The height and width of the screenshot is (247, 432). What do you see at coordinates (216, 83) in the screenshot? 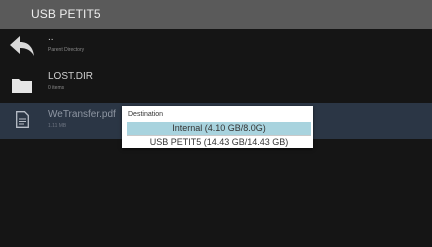
I see `list-item-lost-dir: LOST.DIR 0 items` at bounding box center [216, 83].